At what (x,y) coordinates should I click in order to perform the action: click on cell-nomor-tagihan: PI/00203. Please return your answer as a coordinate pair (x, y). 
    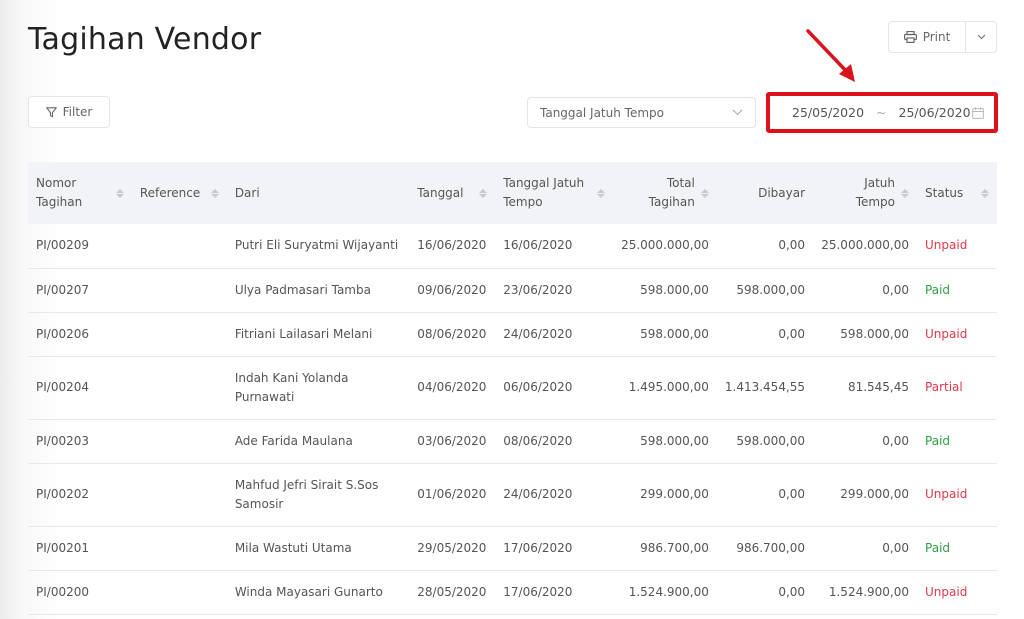
    Looking at the image, I should click on (80, 441).